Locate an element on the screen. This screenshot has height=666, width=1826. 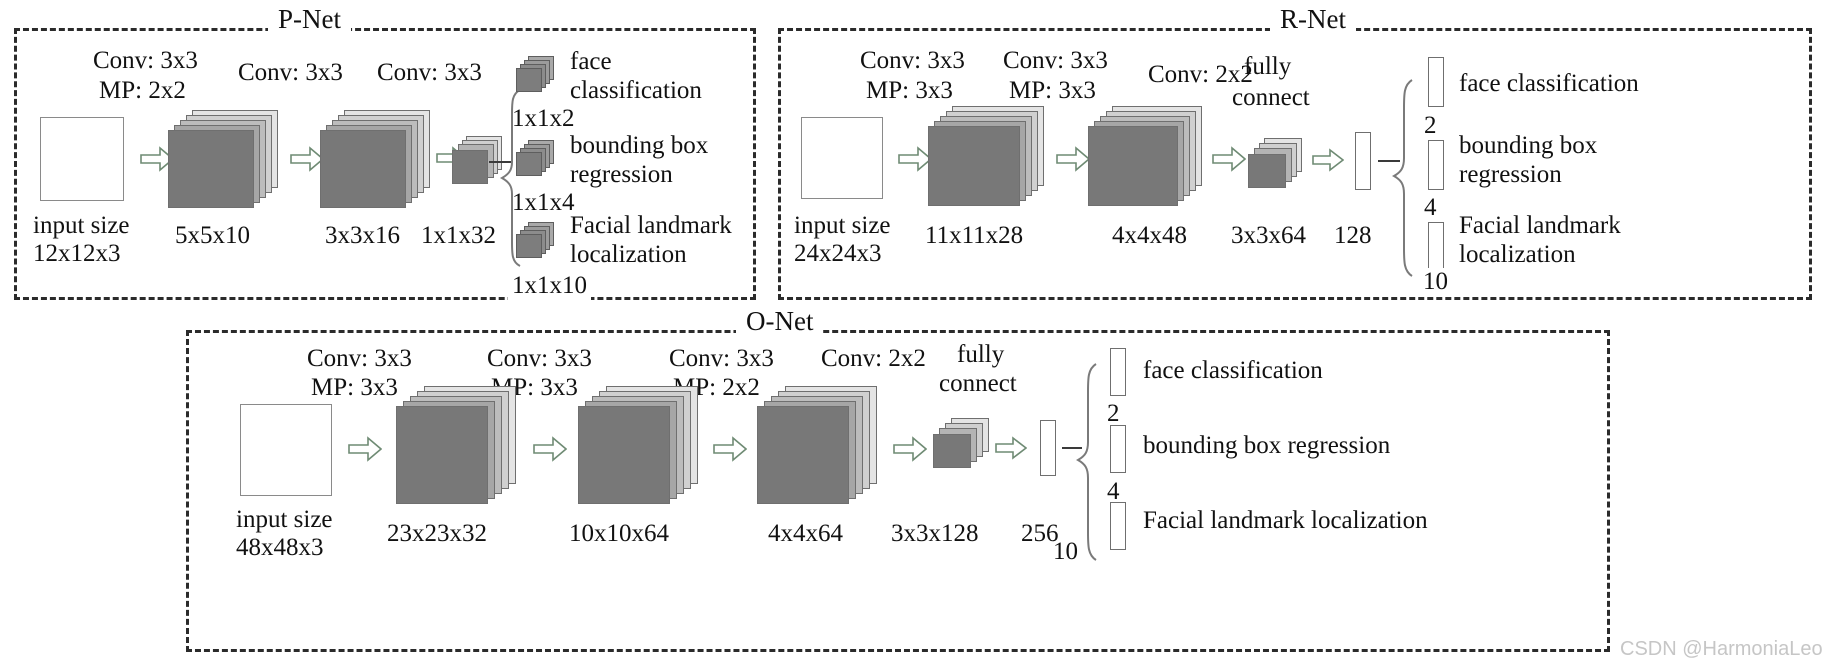
pnet-output-0-dims: 1x1x2 is located at coordinates (543, 118).